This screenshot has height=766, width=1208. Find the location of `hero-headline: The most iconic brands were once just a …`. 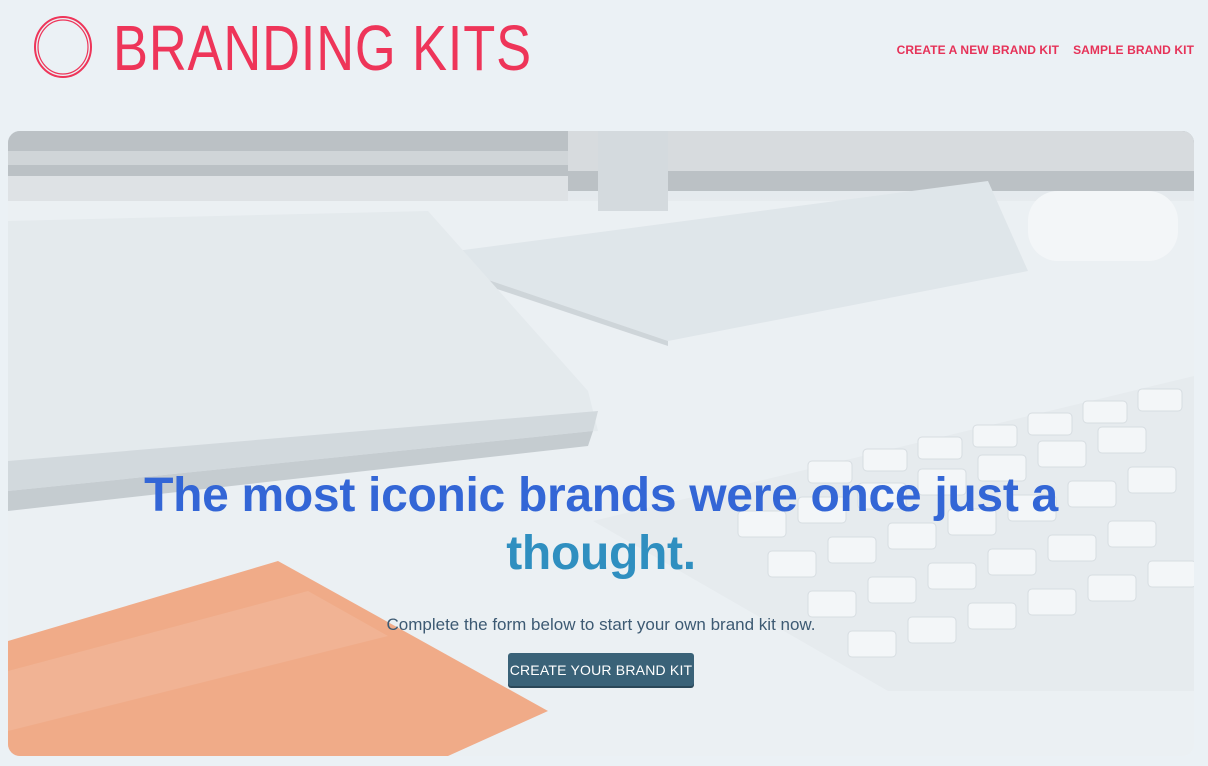

hero-headline: The most iconic brands were once just a … is located at coordinates (601, 525).